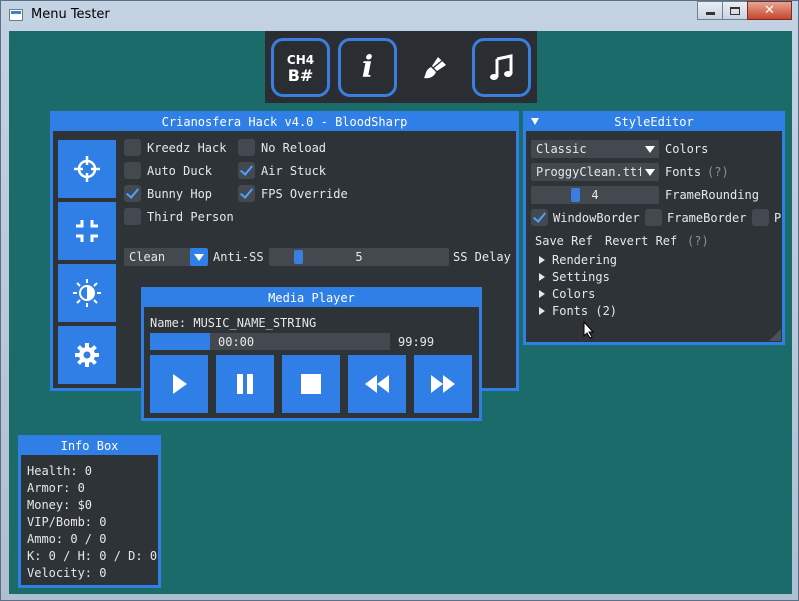 The height and width of the screenshot is (601, 799). What do you see at coordinates (584, 260) in the screenshot?
I see `tree-item-rendering: Rendering` at bounding box center [584, 260].